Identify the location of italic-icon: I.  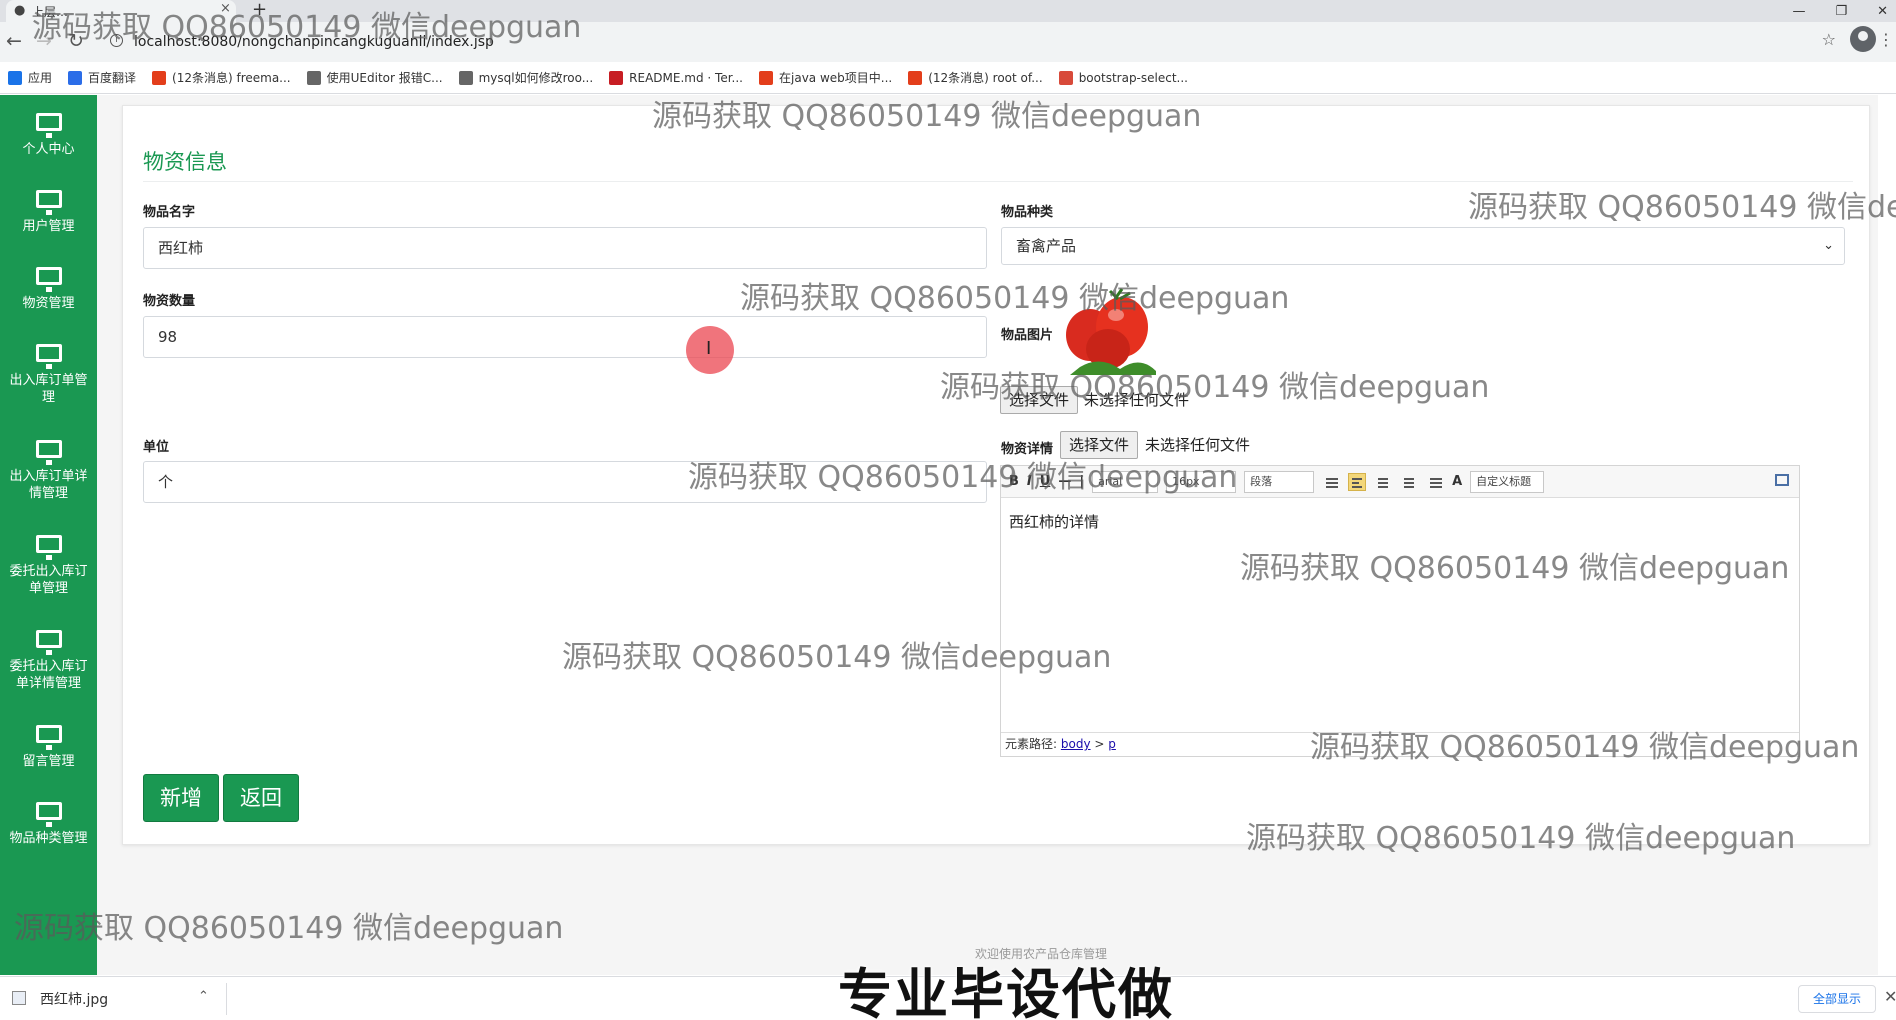
(1029, 481).